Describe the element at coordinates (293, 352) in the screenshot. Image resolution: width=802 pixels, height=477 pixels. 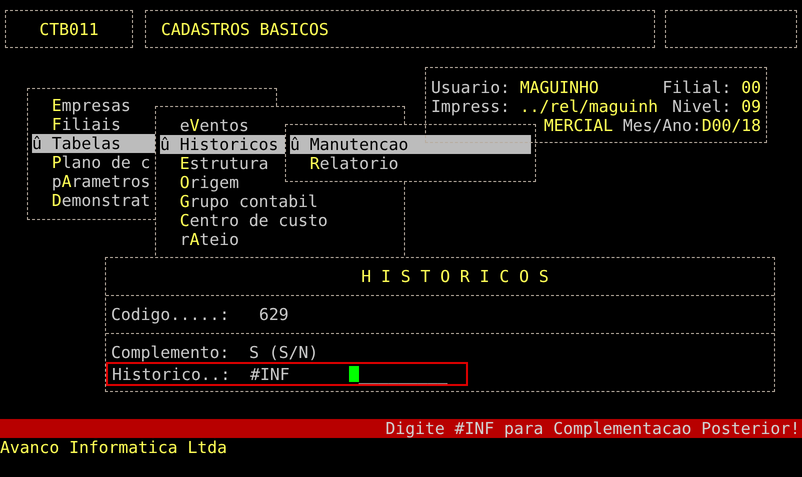
I see `field-hint: (S/N)` at that location.